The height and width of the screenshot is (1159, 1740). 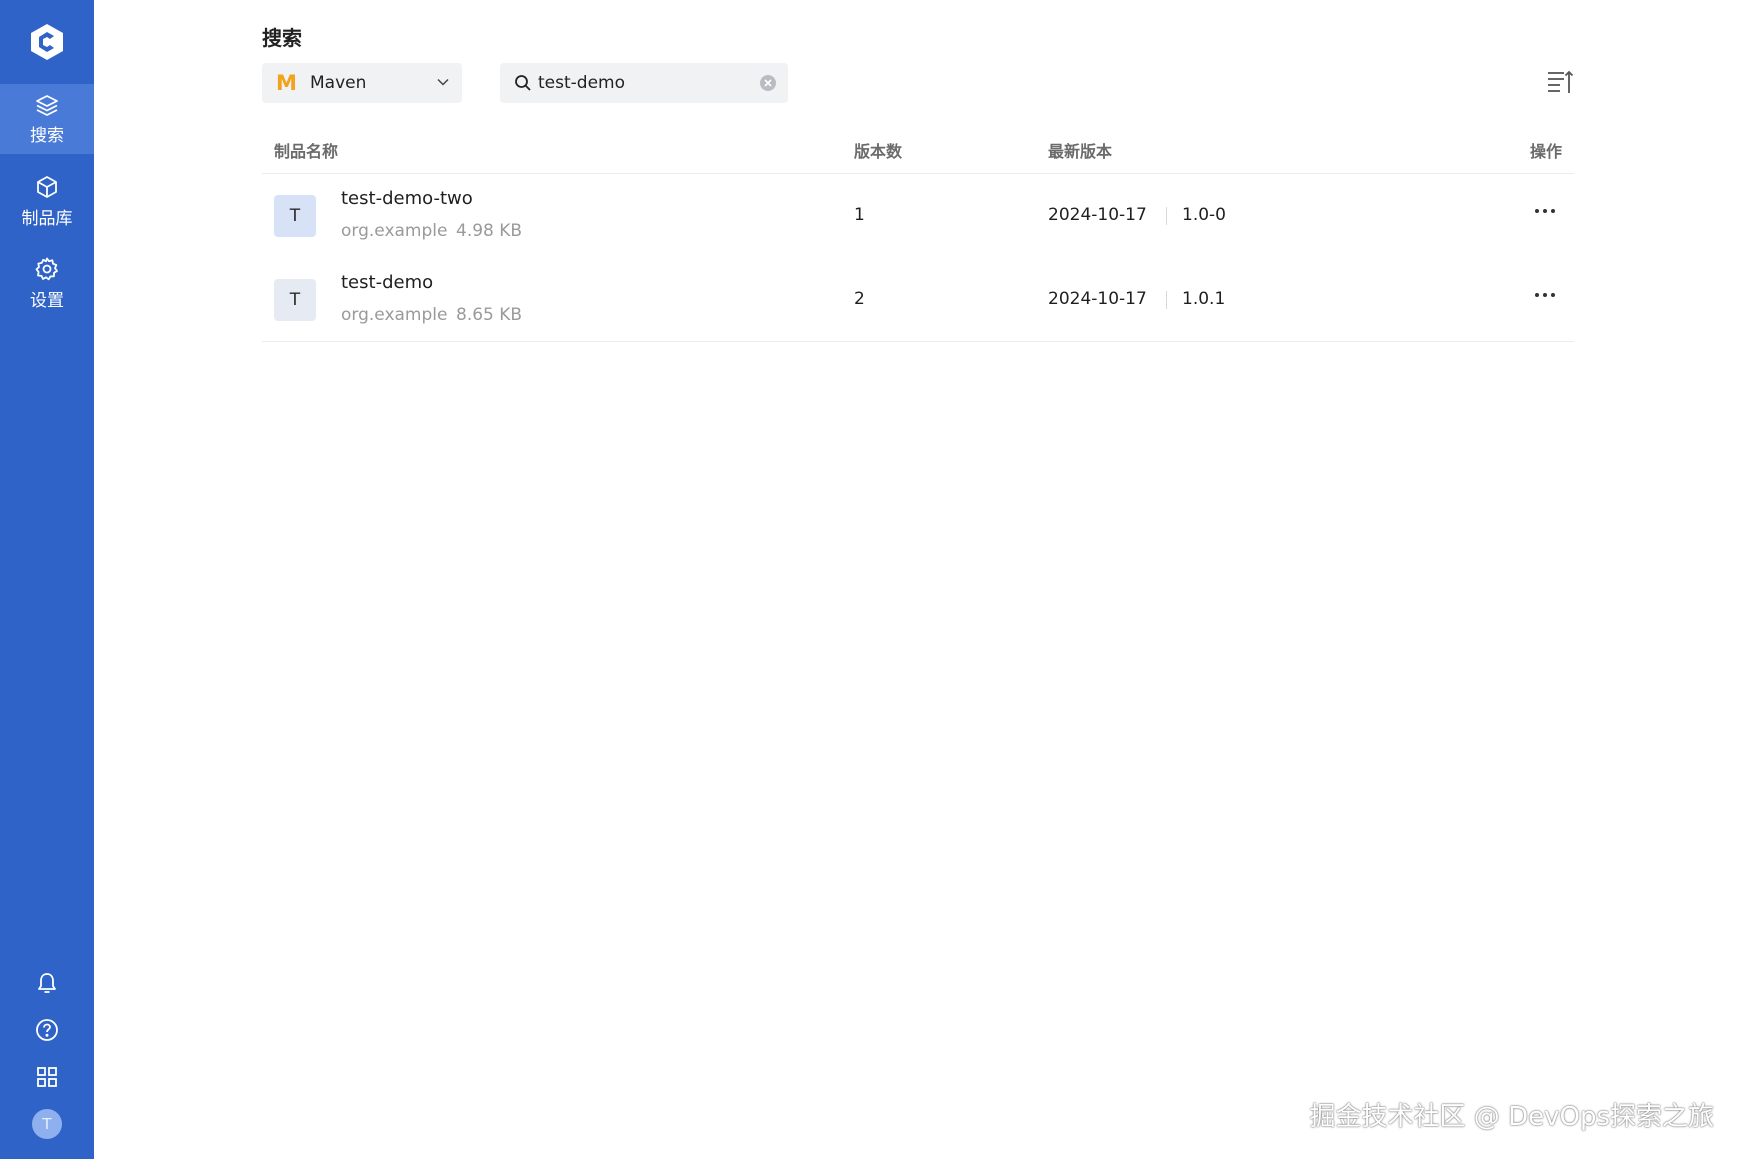 I want to click on grid-icon, so click(x=47, y=1077).